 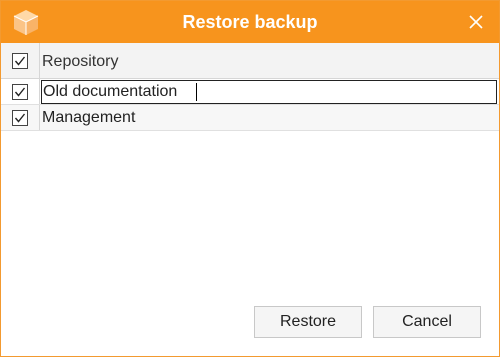 I want to click on table-row: Management, so click(x=250, y=118).